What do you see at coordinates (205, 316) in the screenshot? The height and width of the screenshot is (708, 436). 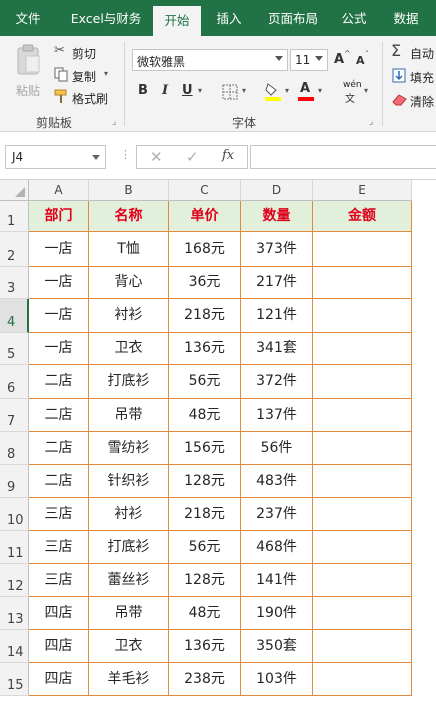 I see `table-cell: 218元` at bounding box center [205, 316].